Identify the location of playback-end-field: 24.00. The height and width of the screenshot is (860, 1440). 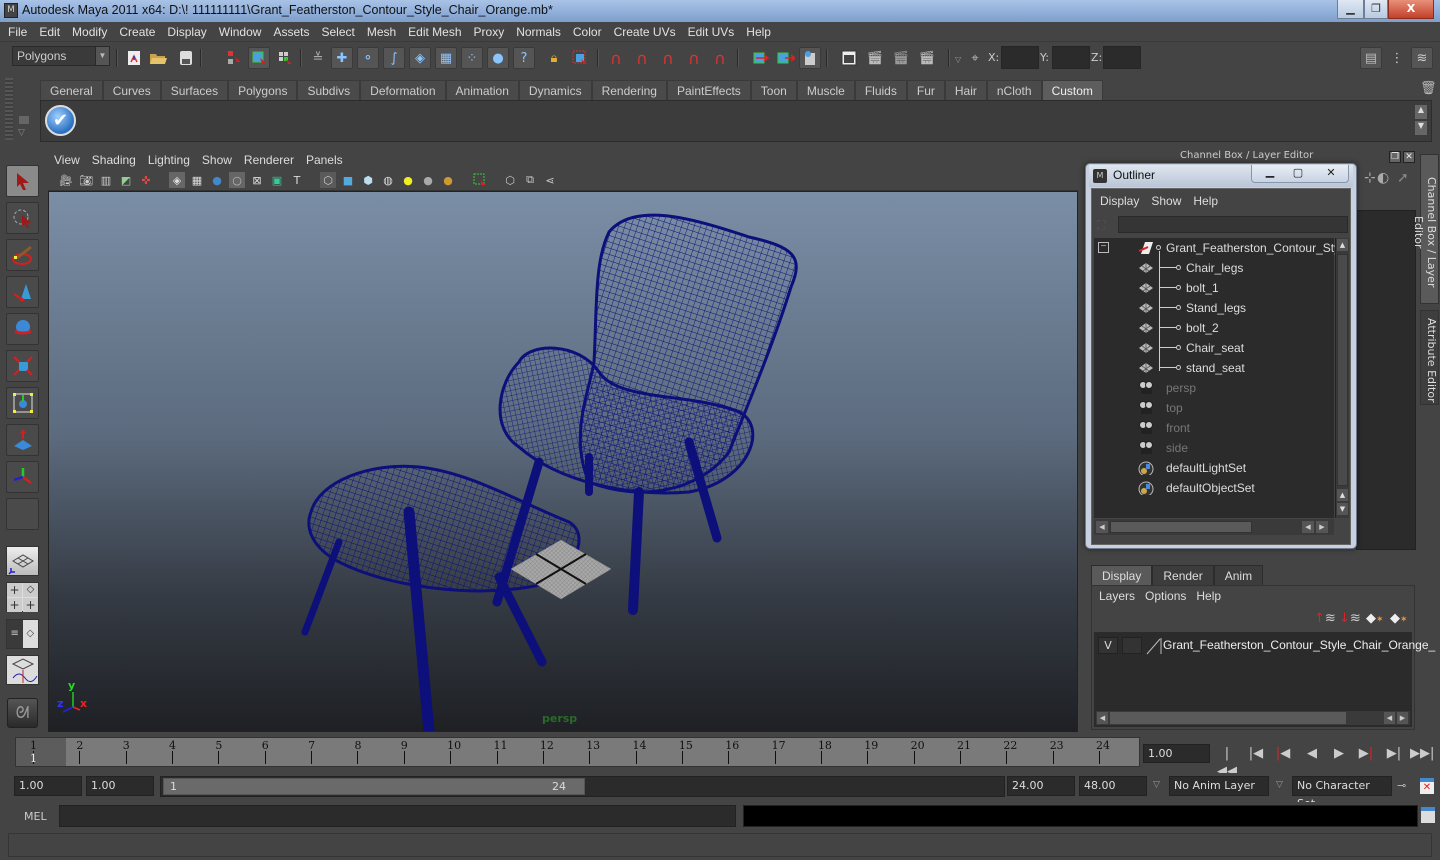
(1041, 786).